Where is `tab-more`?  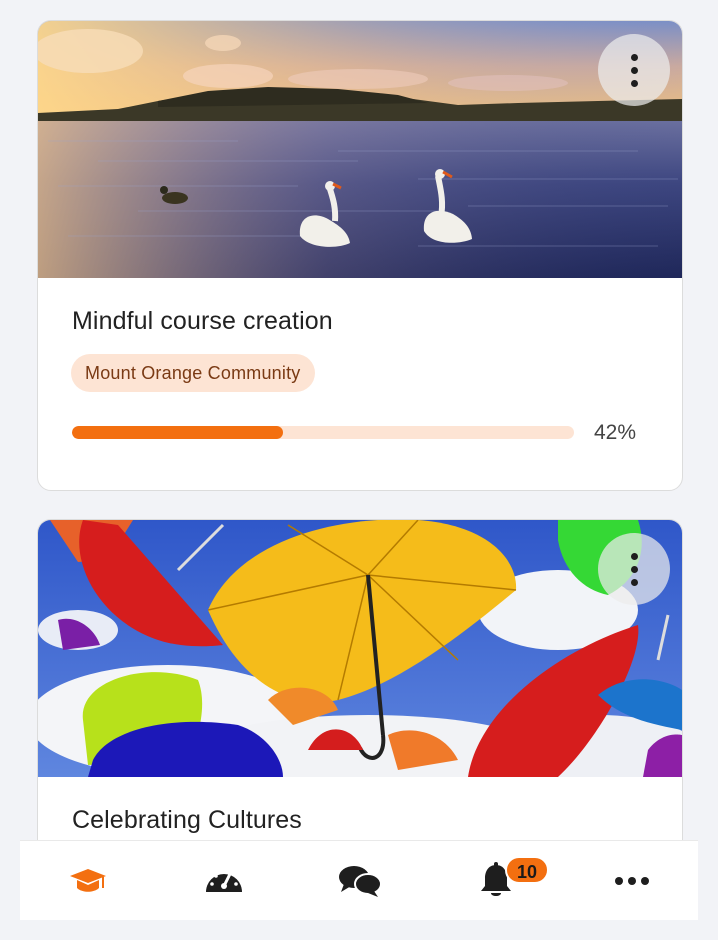 tab-more is located at coordinates (631, 880).